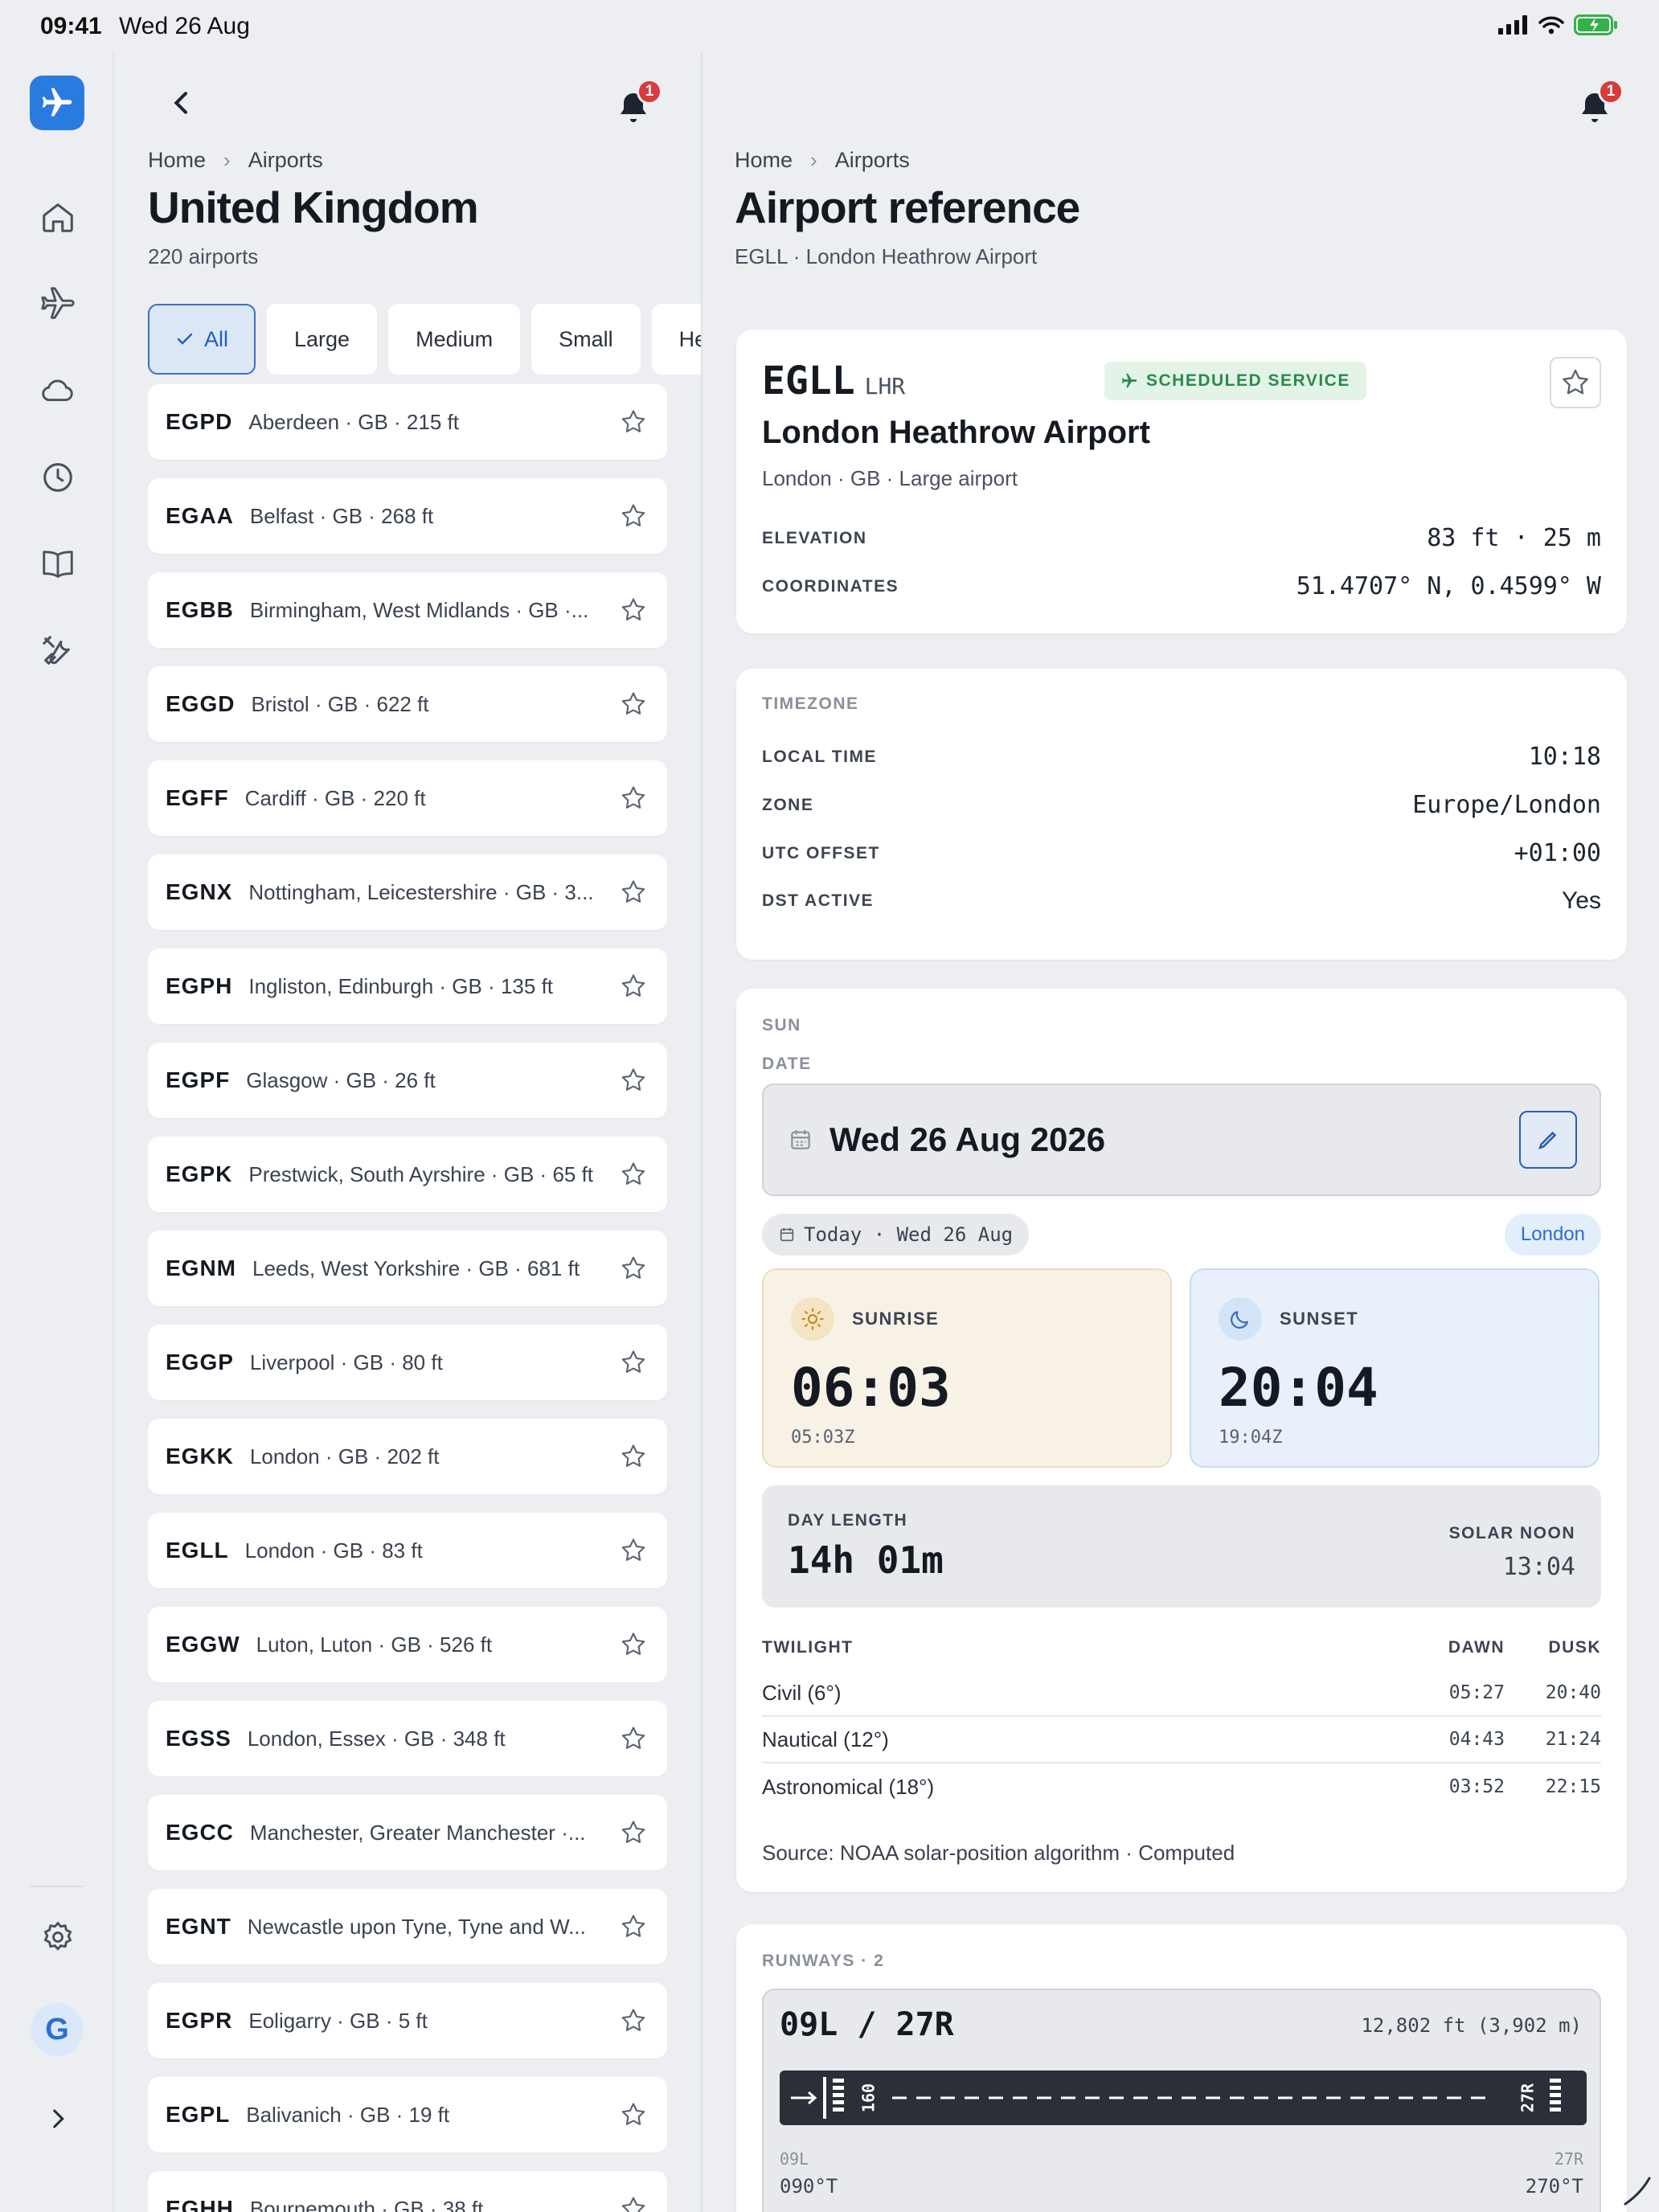  What do you see at coordinates (1239, 1320) in the screenshot?
I see `moon-icon` at bounding box center [1239, 1320].